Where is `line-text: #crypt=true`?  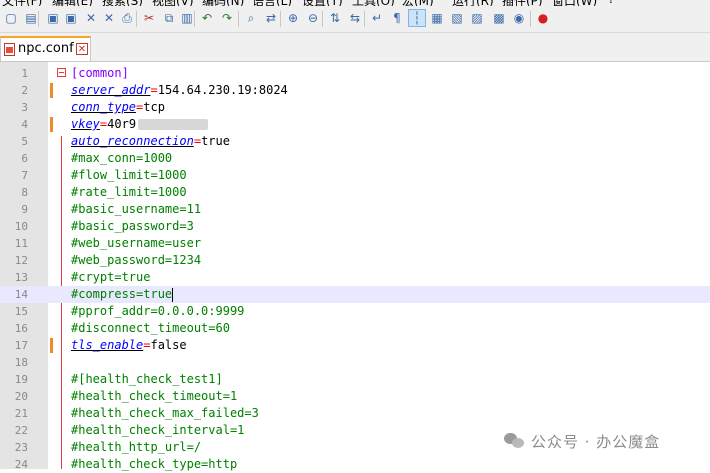
line-text: #crypt=true is located at coordinates (110, 277).